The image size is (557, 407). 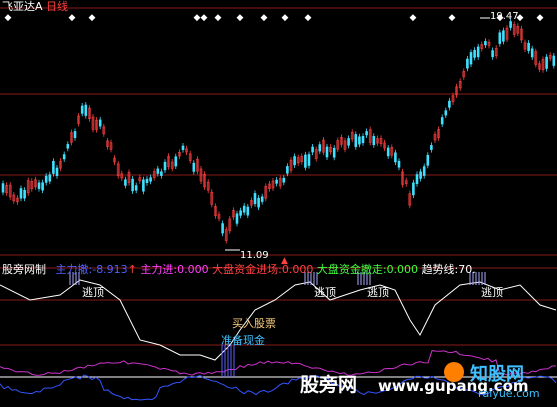 What do you see at coordinates (329, 385) in the screenshot?
I see `watermark-site: 股旁网` at bounding box center [329, 385].